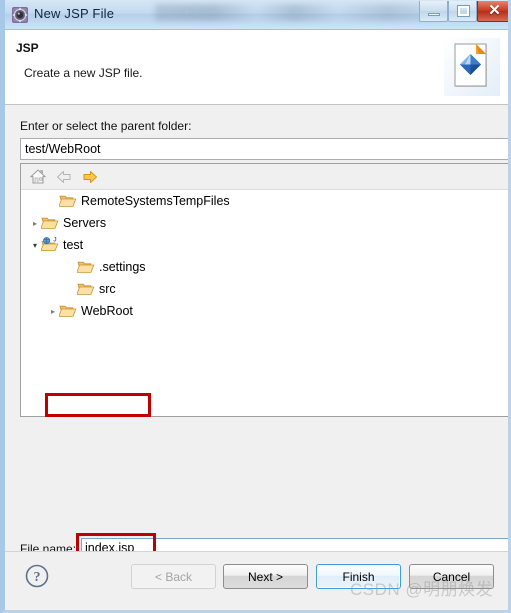 The height and width of the screenshot is (613, 511). I want to click on parent-folder-label: Enter or select the parent folder:, so click(106, 126).